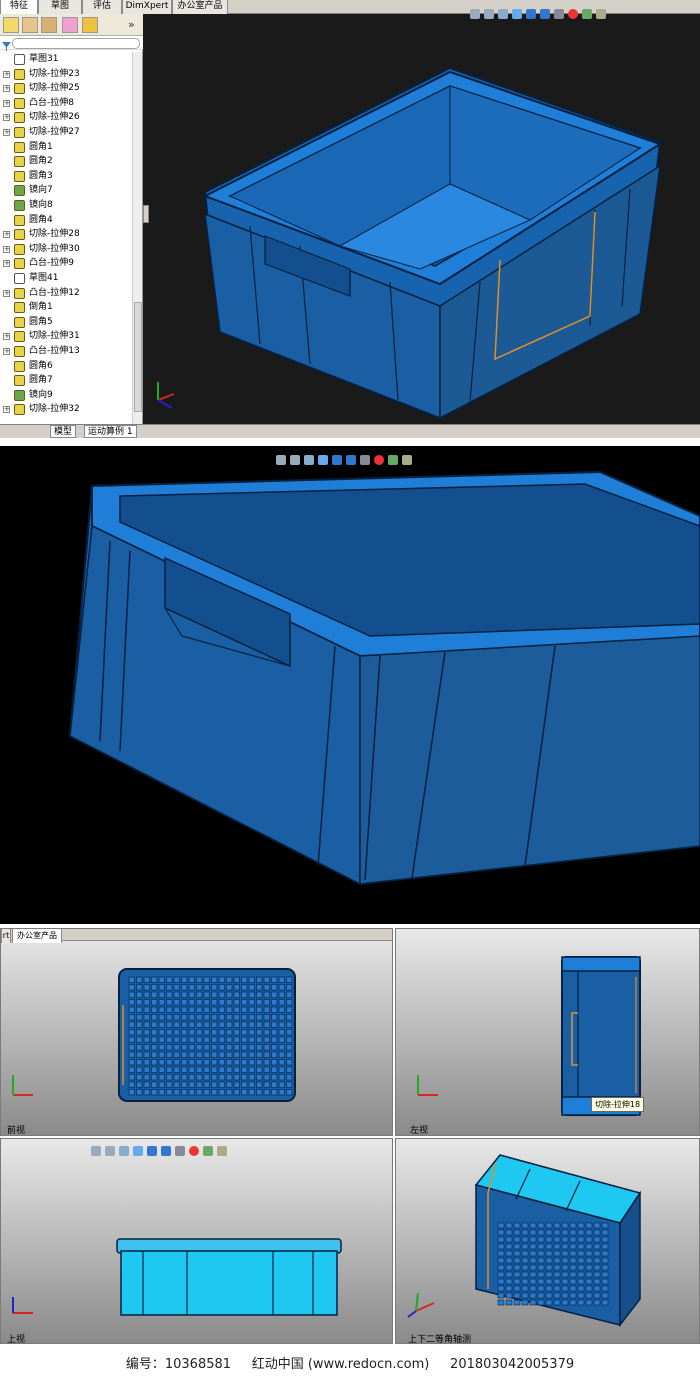  What do you see at coordinates (6, 44) in the screenshot?
I see `filter-icon` at bounding box center [6, 44].